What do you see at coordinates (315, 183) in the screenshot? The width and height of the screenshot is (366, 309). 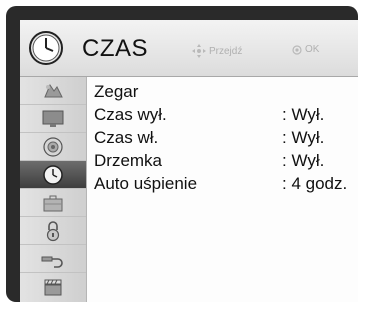 I see `menu-row-value: : 4 godz.` at bounding box center [315, 183].